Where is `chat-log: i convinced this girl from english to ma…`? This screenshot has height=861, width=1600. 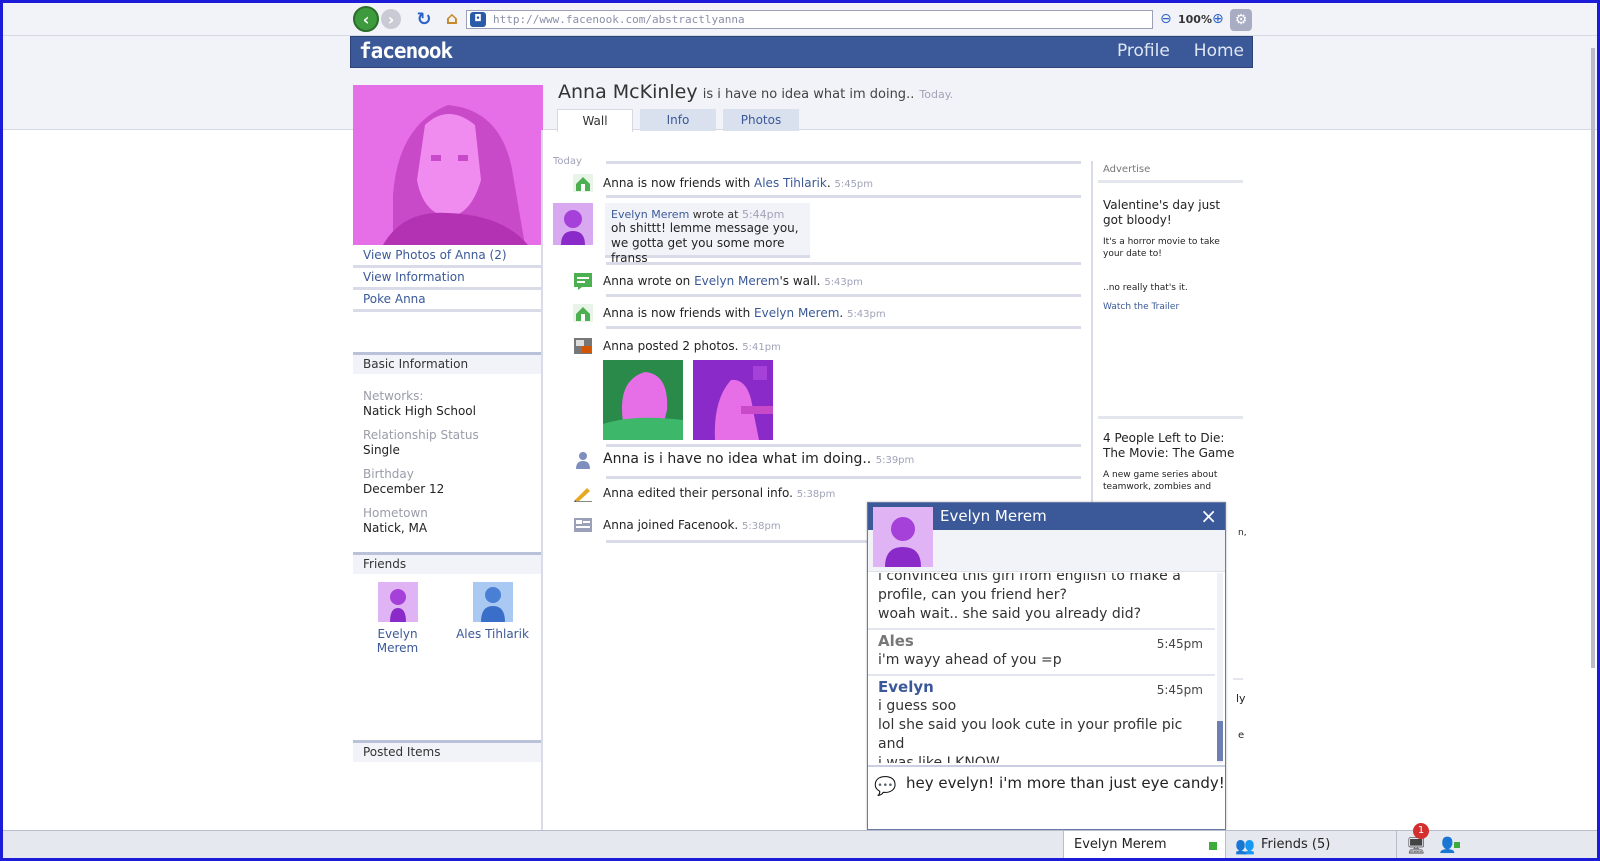 chat-log: i convinced this girl from english to ma… is located at coordinates (1041, 668).